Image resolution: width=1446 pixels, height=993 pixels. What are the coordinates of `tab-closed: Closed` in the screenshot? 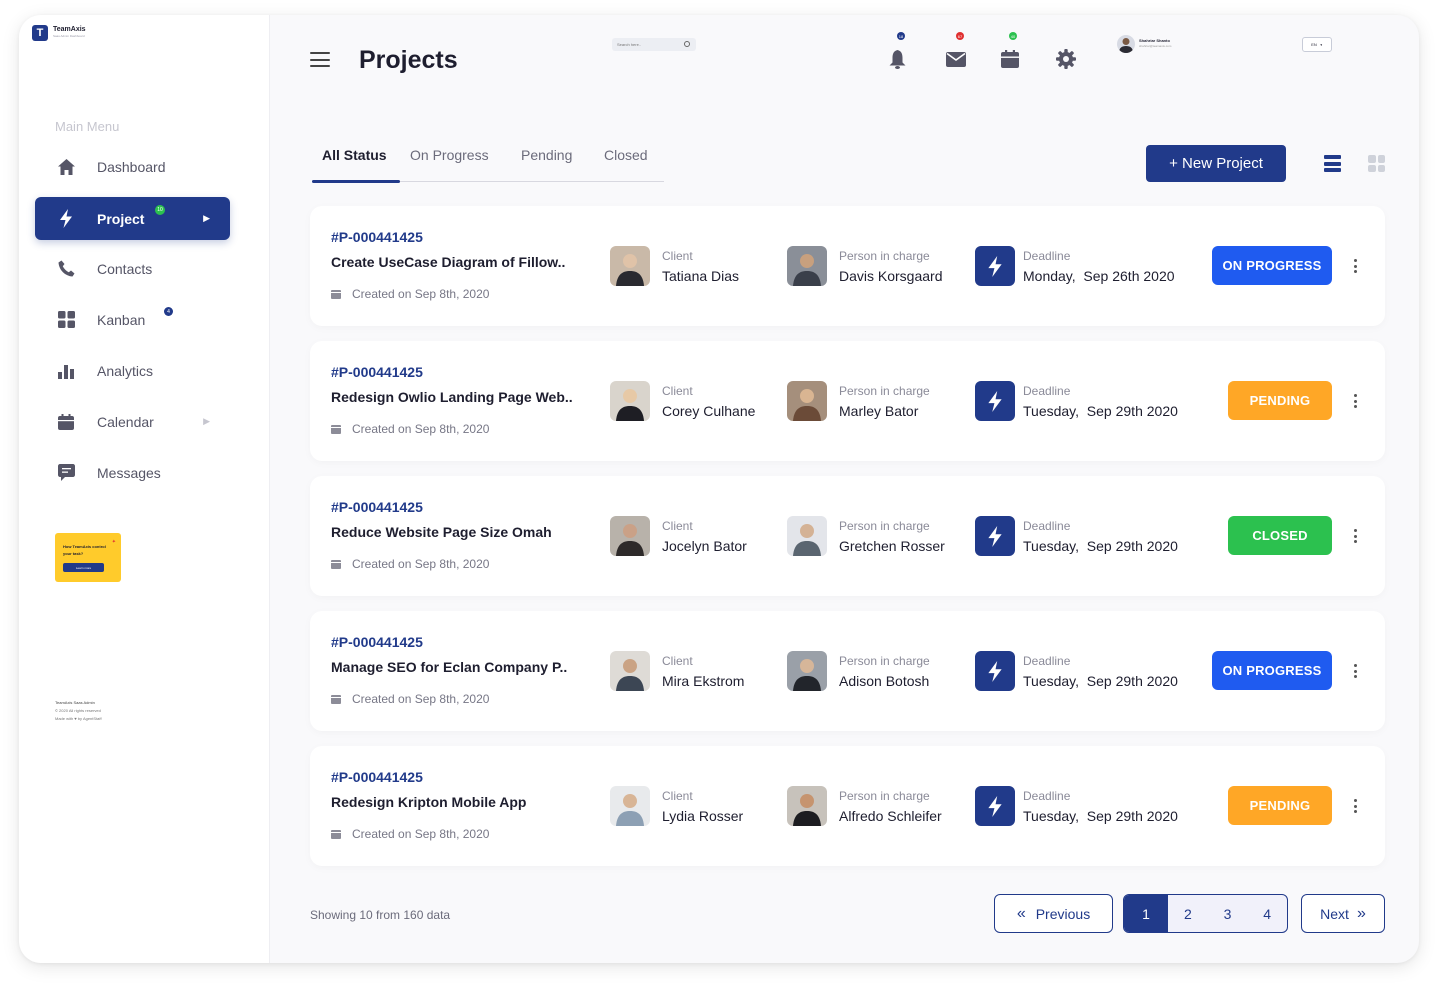 It's located at (626, 155).